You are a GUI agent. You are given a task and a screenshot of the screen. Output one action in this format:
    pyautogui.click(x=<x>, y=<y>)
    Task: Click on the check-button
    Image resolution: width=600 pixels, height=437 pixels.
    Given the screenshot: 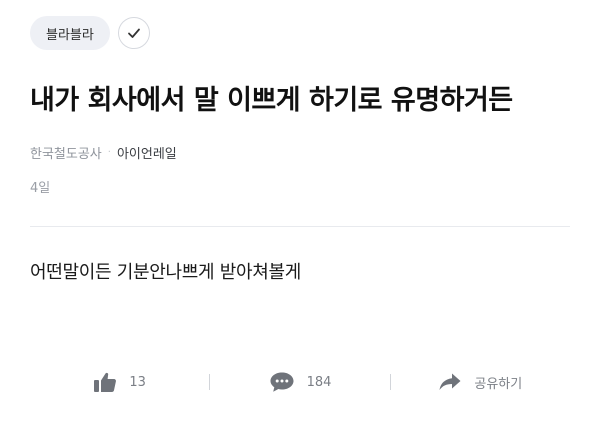 What is the action you would take?
    pyautogui.click(x=133, y=33)
    